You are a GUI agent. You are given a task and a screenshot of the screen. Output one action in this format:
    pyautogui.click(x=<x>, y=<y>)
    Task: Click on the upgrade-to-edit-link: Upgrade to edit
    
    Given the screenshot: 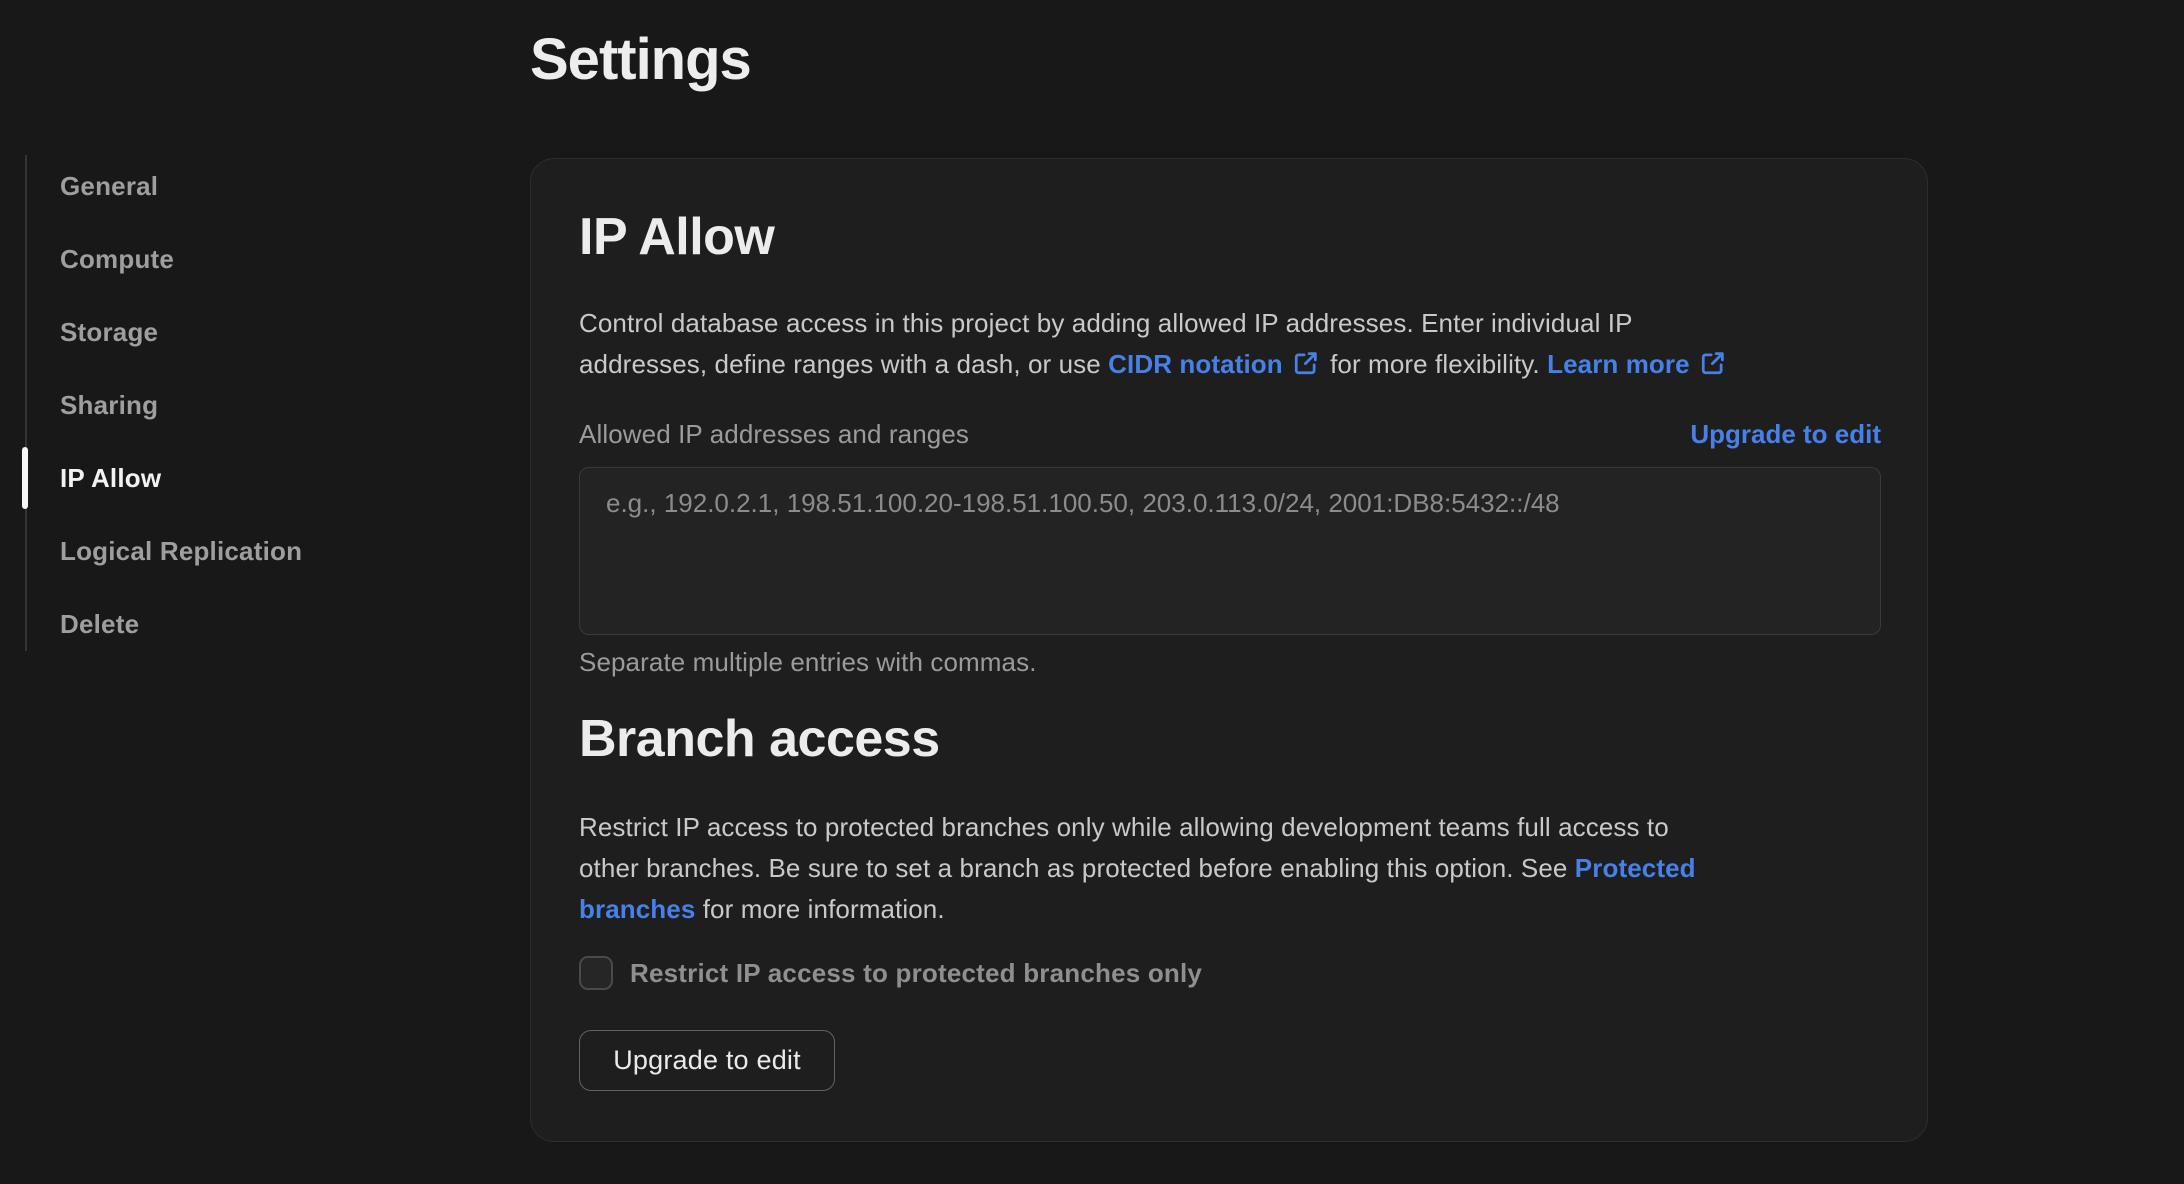 What is the action you would take?
    pyautogui.click(x=1785, y=434)
    